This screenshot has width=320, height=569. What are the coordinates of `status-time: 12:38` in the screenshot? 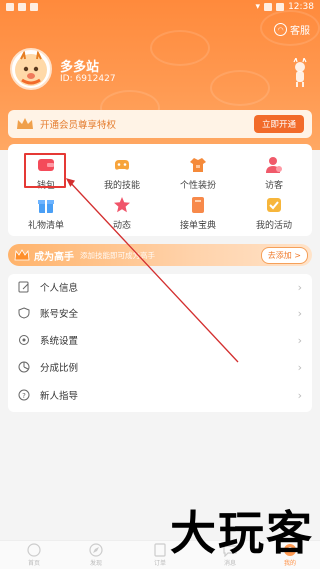 It's located at (301, 7).